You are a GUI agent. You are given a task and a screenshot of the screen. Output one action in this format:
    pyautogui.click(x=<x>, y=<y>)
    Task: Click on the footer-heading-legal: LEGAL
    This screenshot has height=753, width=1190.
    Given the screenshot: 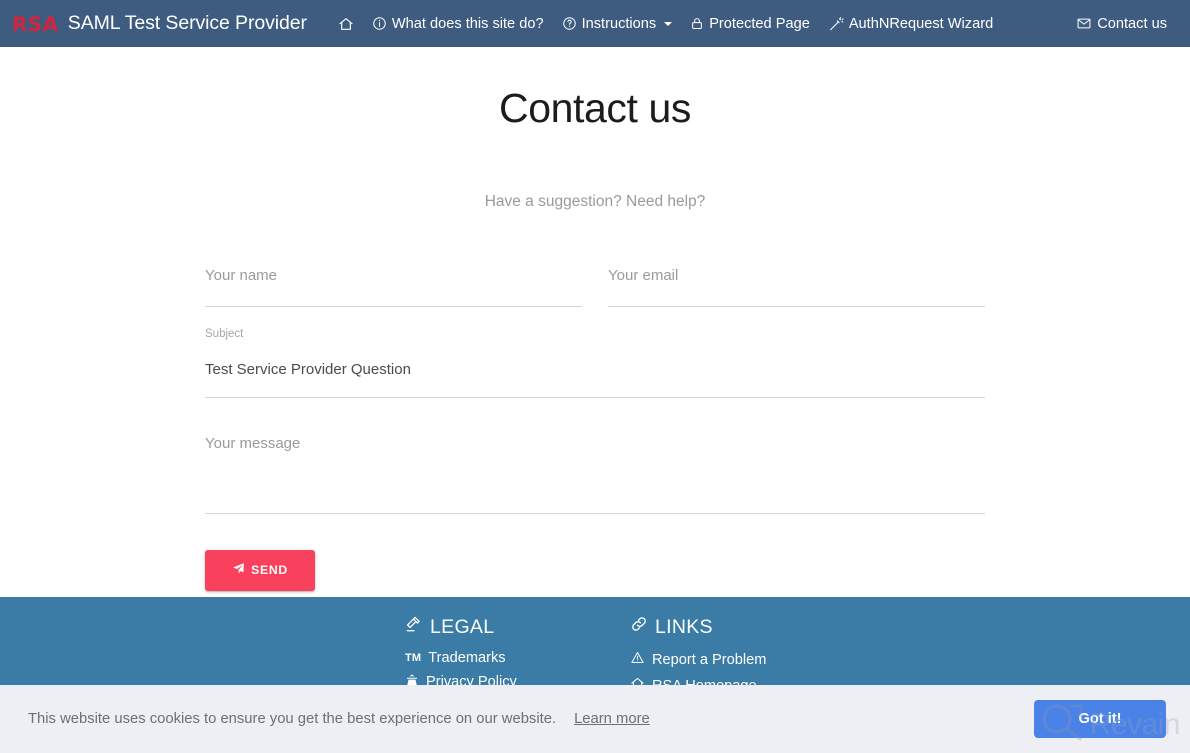 What is the action you would take?
    pyautogui.click(x=517, y=627)
    